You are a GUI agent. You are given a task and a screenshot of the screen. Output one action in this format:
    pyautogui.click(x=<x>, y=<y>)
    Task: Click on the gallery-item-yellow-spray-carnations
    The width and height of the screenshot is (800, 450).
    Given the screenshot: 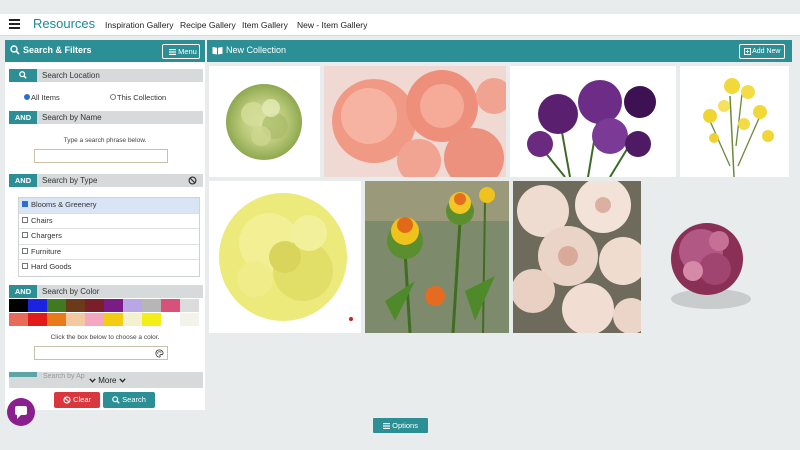 What is the action you would take?
    pyautogui.click(x=734, y=121)
    